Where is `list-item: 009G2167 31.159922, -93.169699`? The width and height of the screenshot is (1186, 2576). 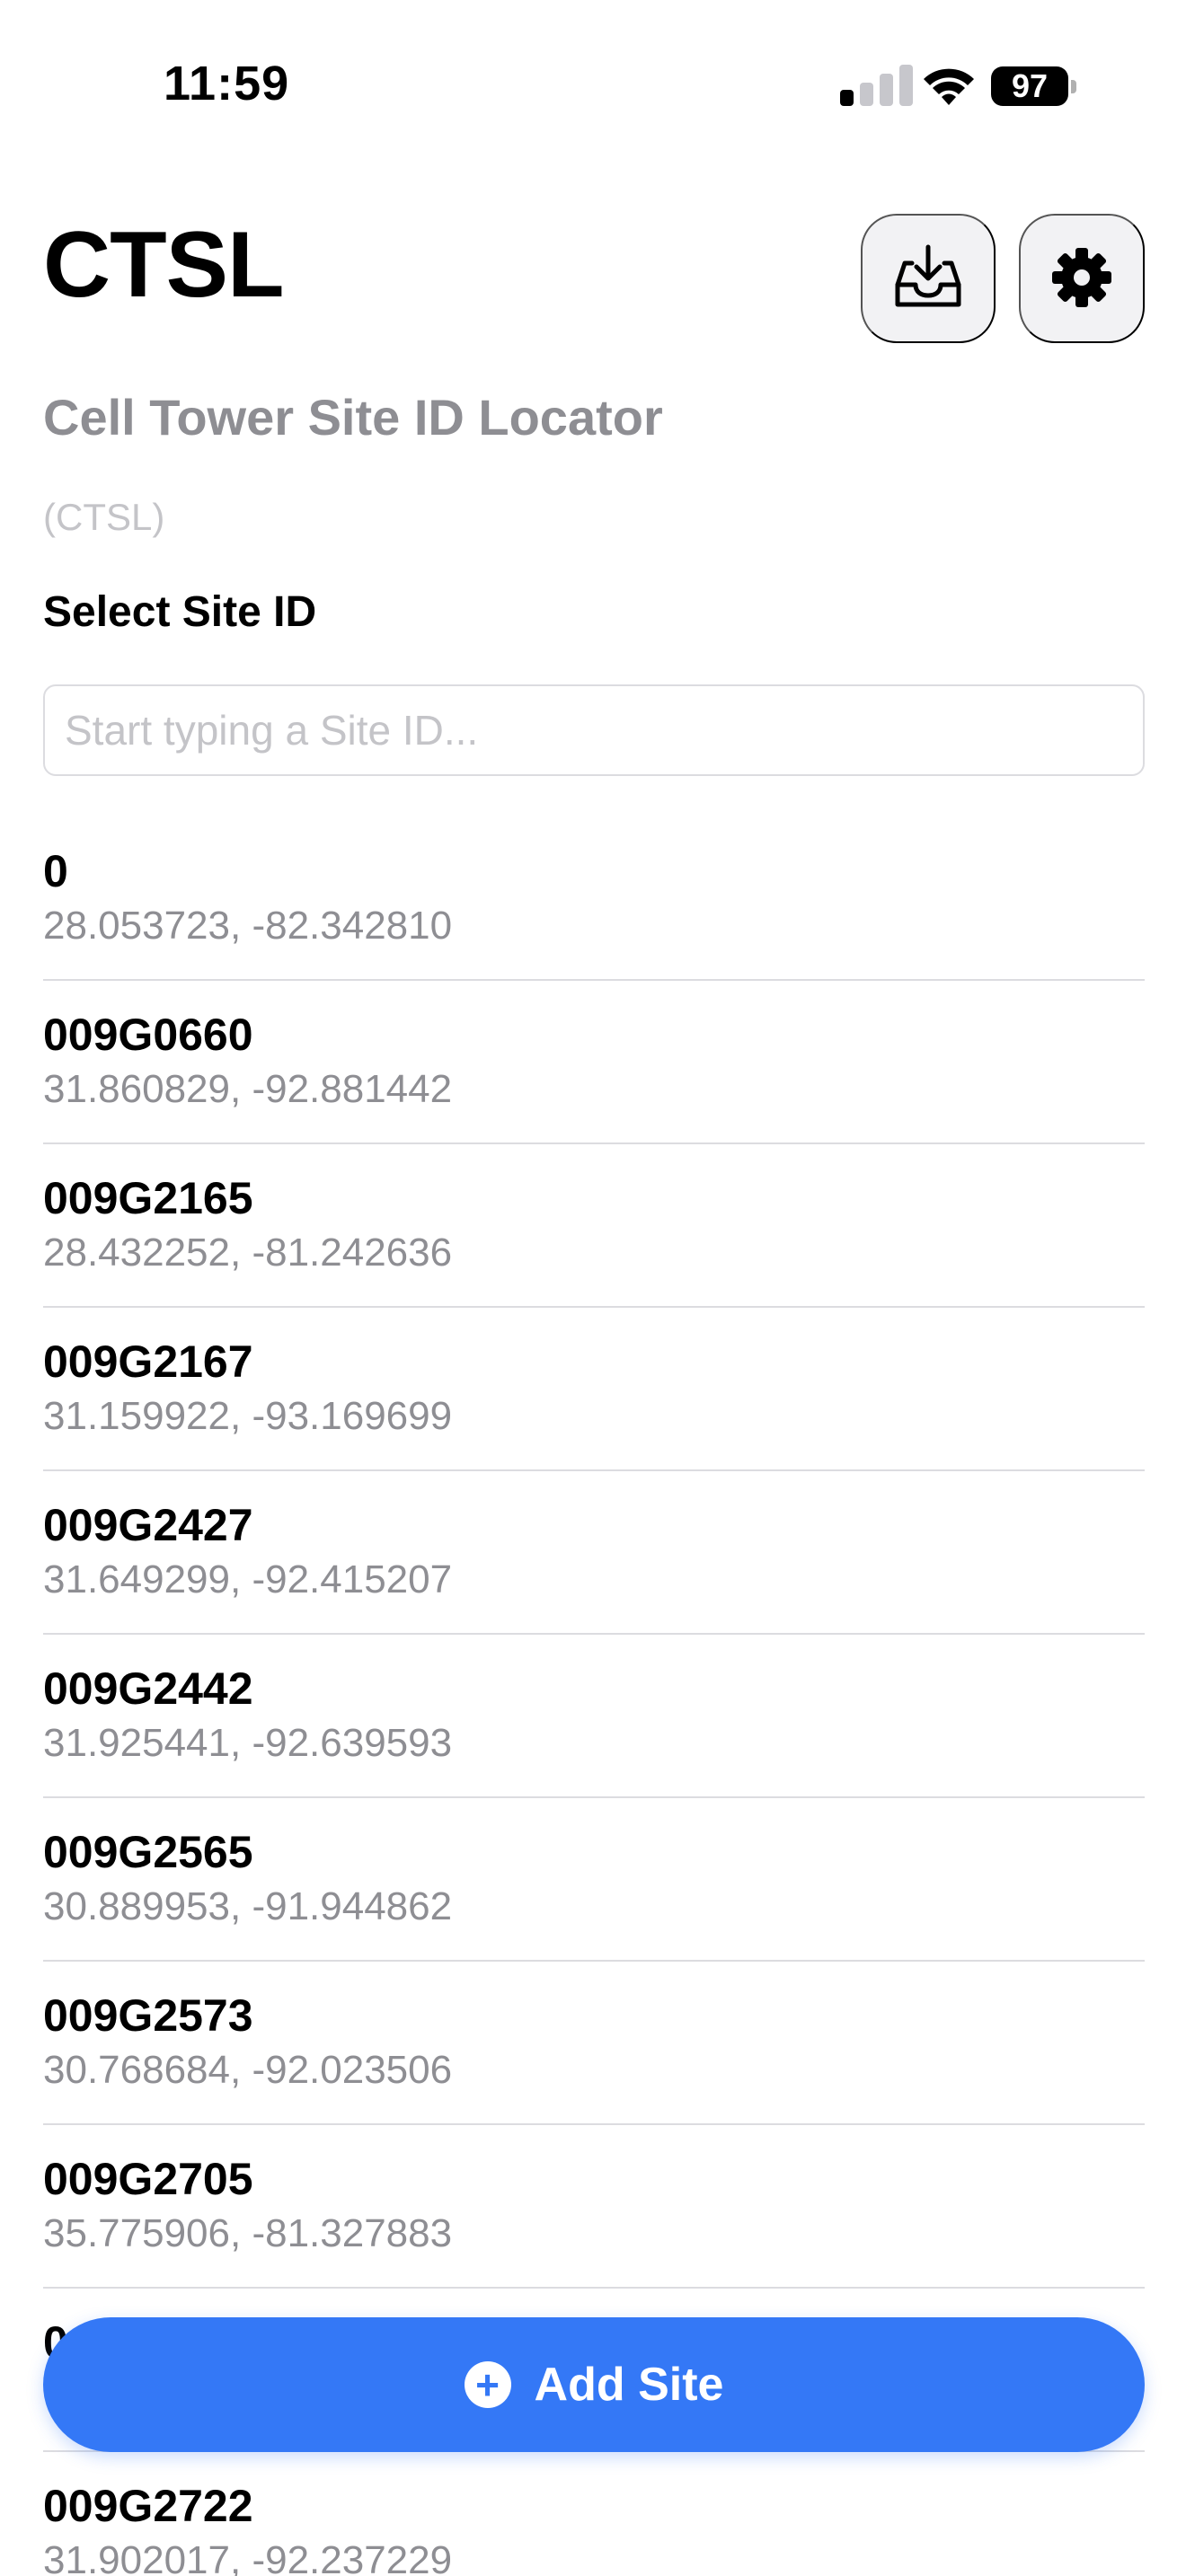 list-item: 009G2167 31.159922, -93.169699 is located at coordinates (594, 1389).